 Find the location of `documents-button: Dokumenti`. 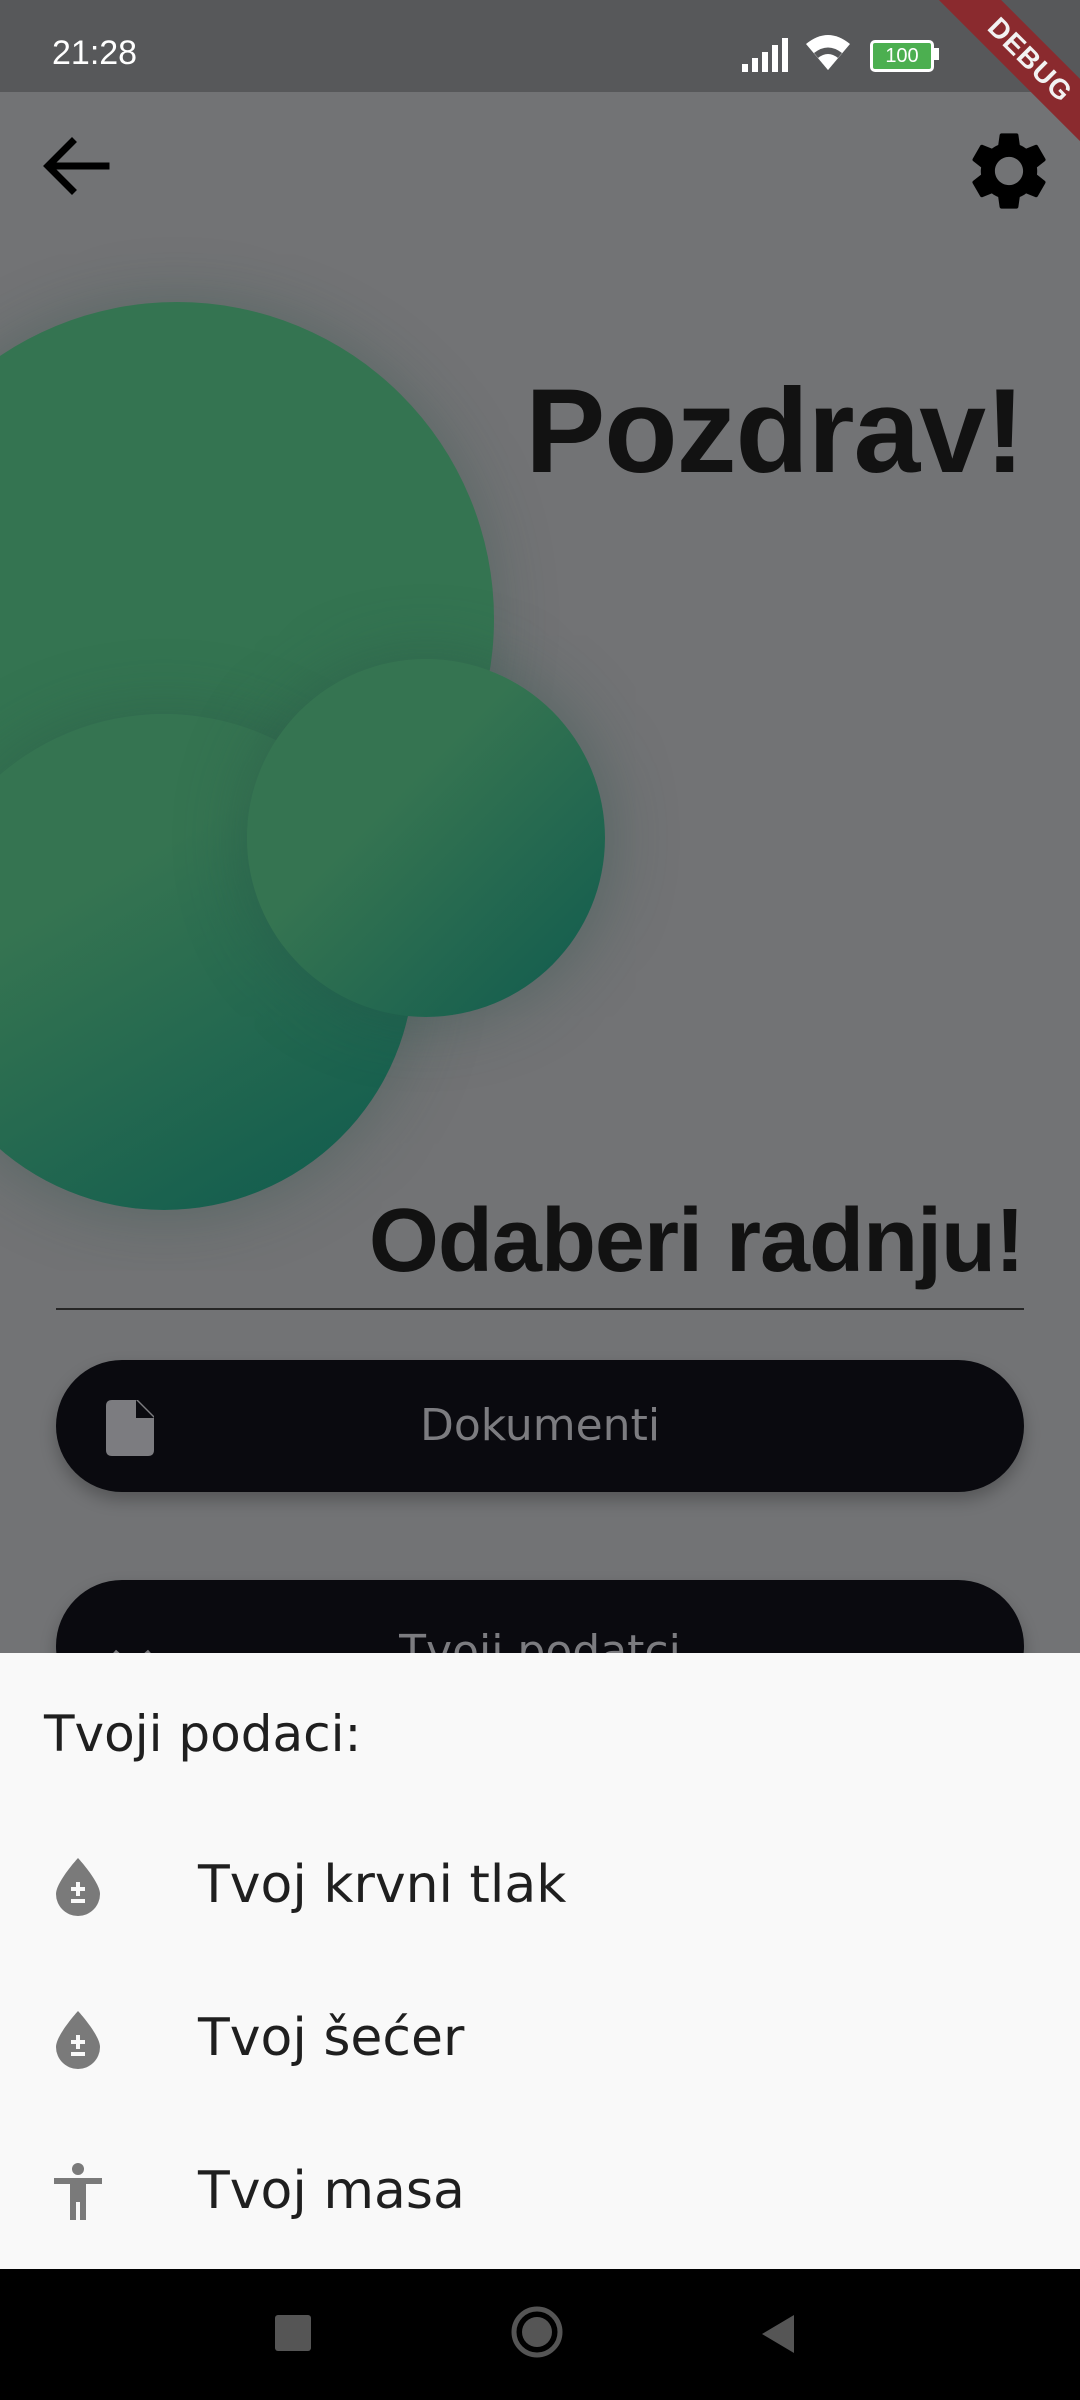

documents-button: Dokumenti is located at coordinates (540, 1426).